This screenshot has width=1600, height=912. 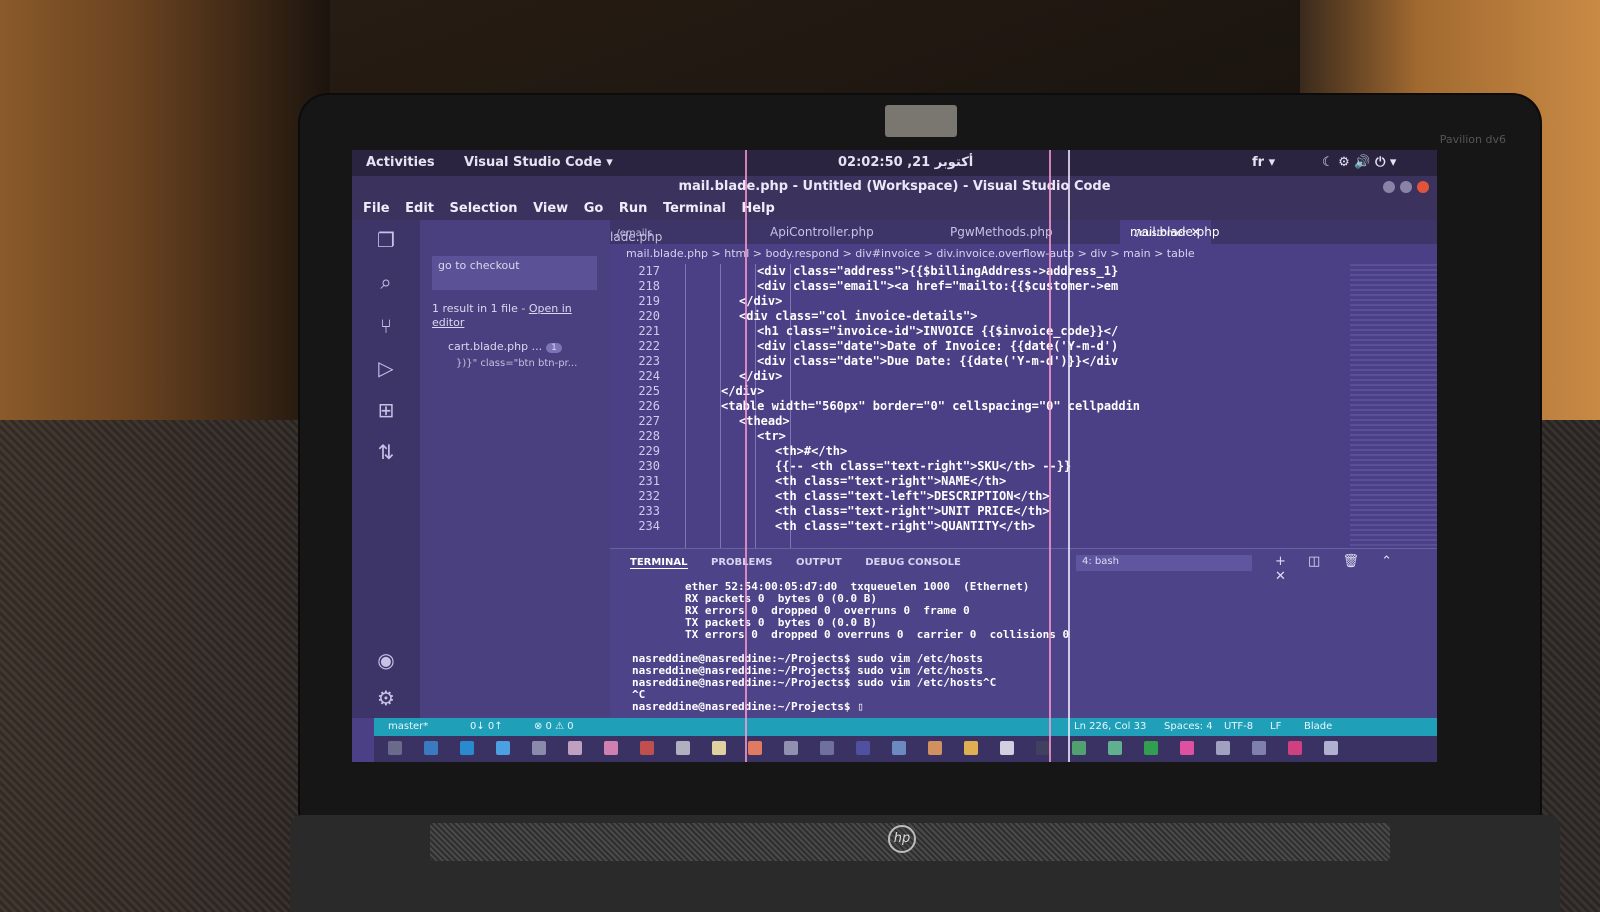 What do you see at coordinates (386, 240) in the screenshot?
I see `explorer-icon: ❐` at bounding box center [386, 240].